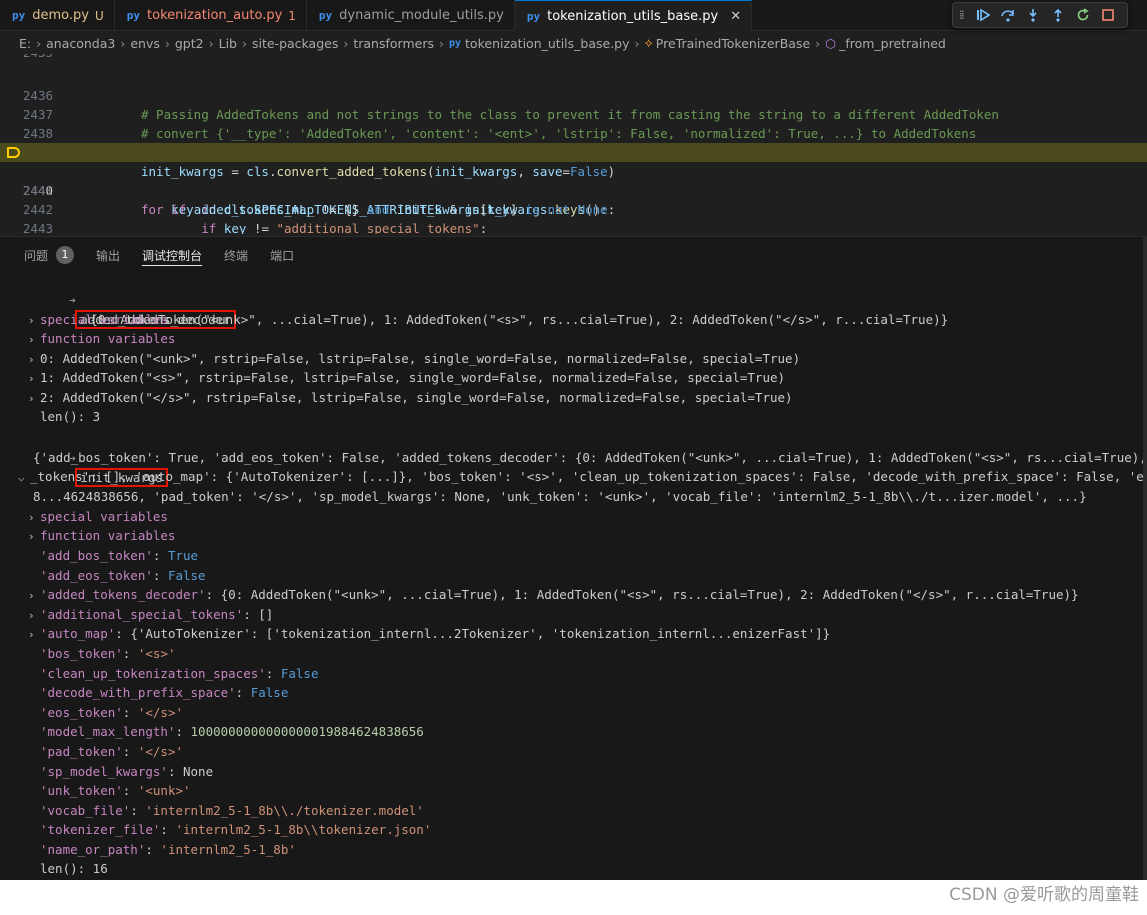 This screenshot has height=915, width=1147. I want to click on dict-key: 'unk_token', so click(81, 791).